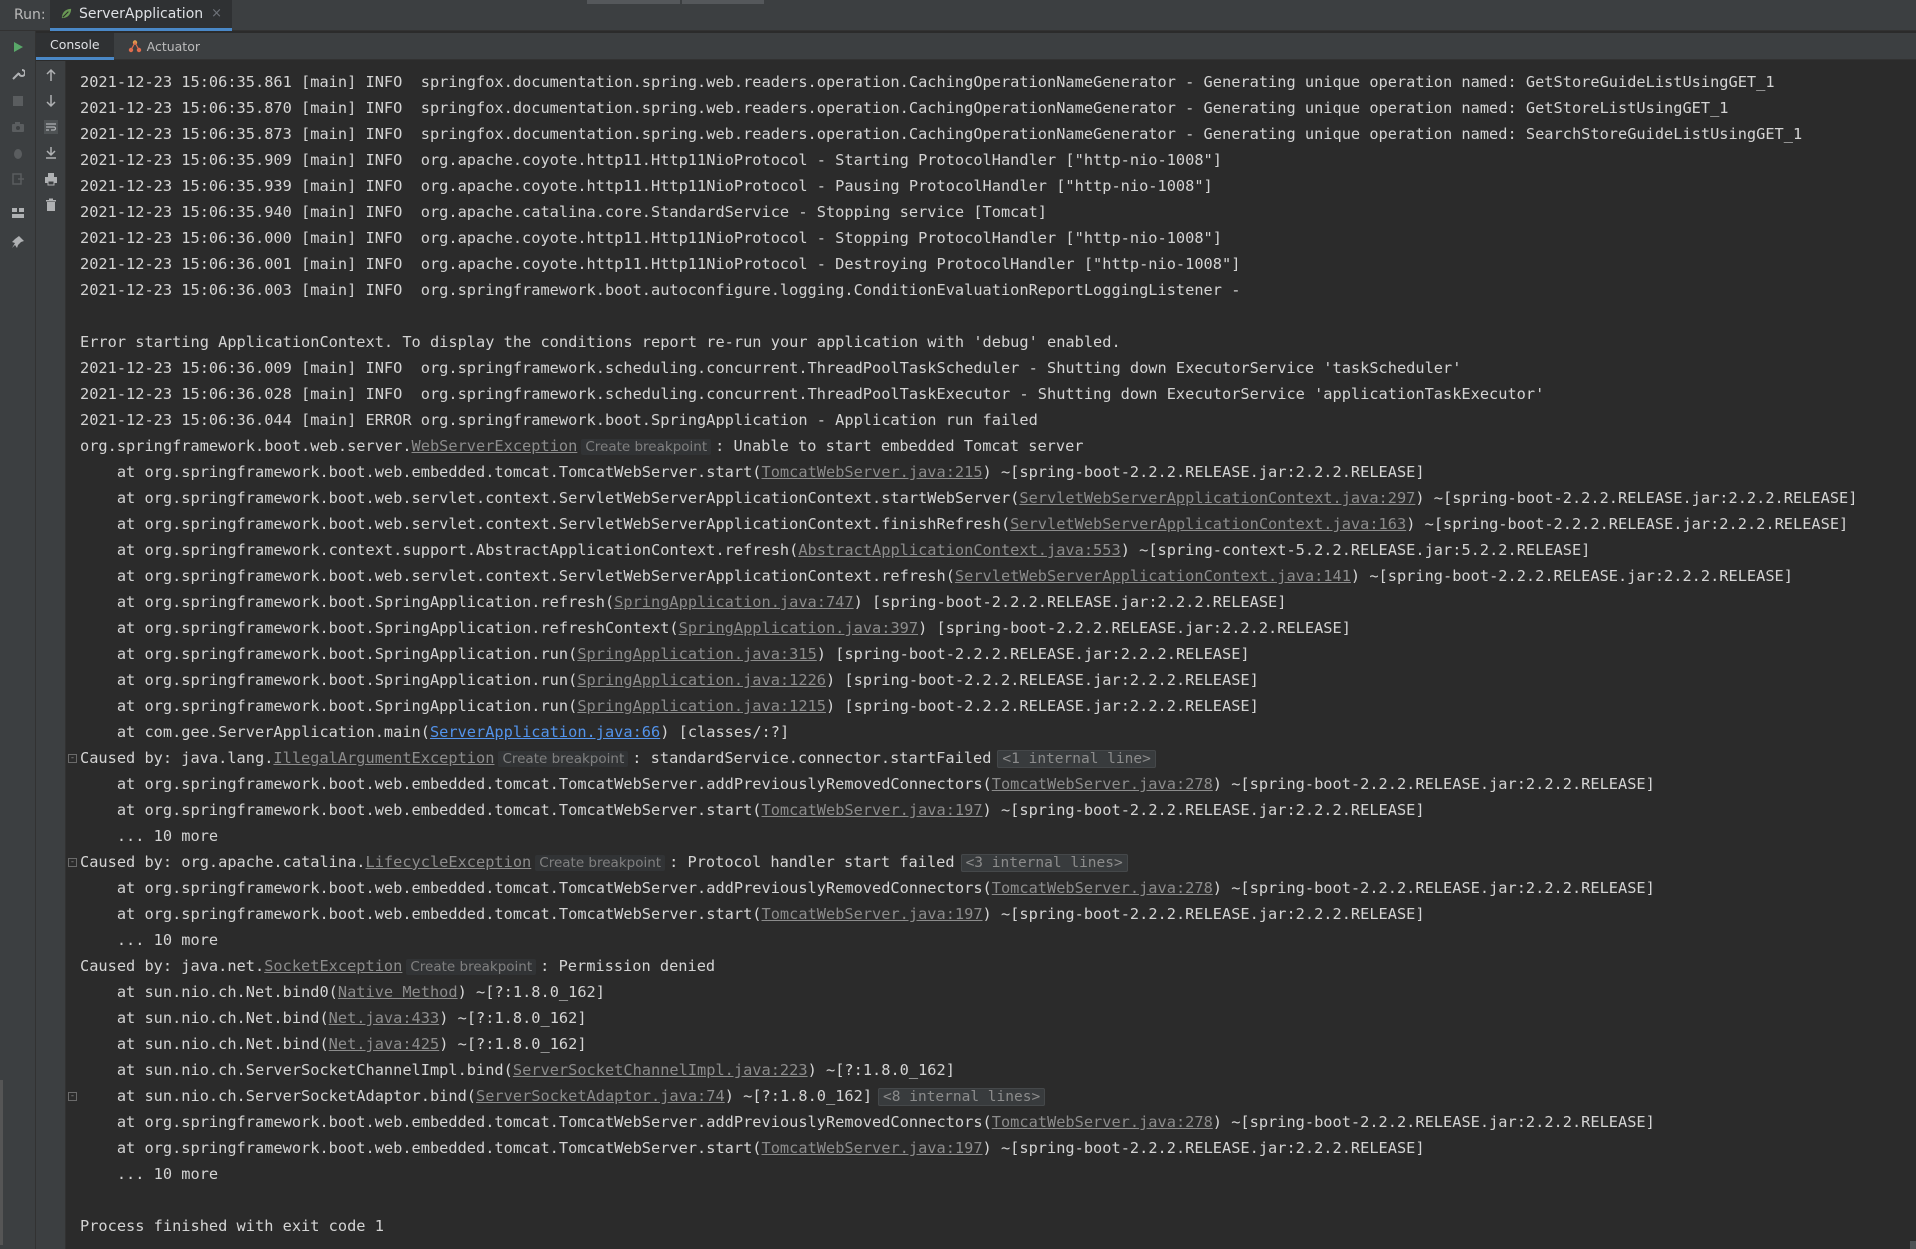  I want to click on editor-tab-scroll-indicator, so click(633, 2).